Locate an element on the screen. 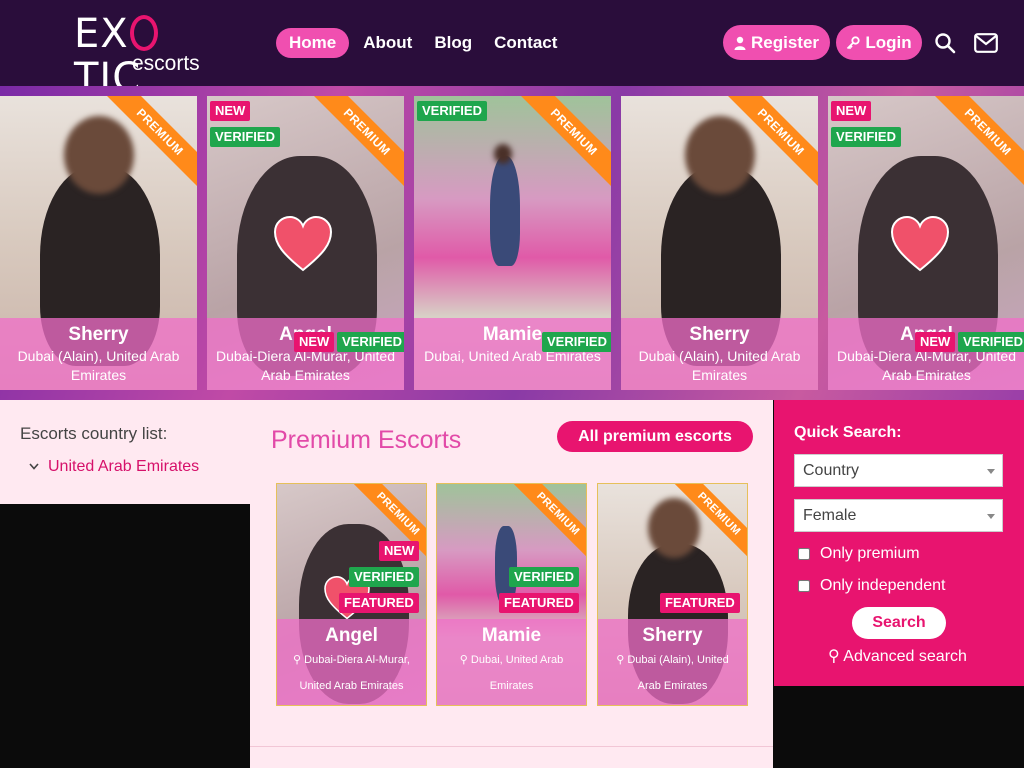 The image size is (1024, 768). login-button: Login is located at coordinates (879, 42).